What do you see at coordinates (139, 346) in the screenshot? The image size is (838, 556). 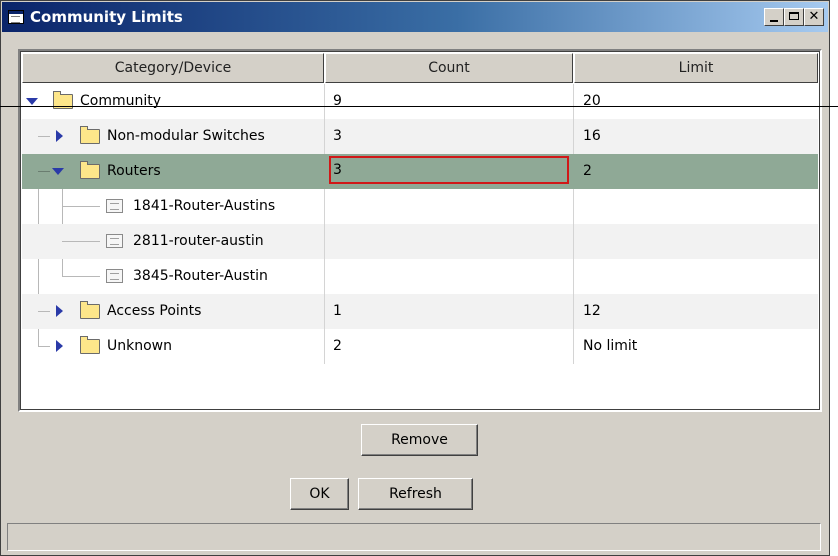 I see `row-label: Unknown` at bounding box center [139, 346].